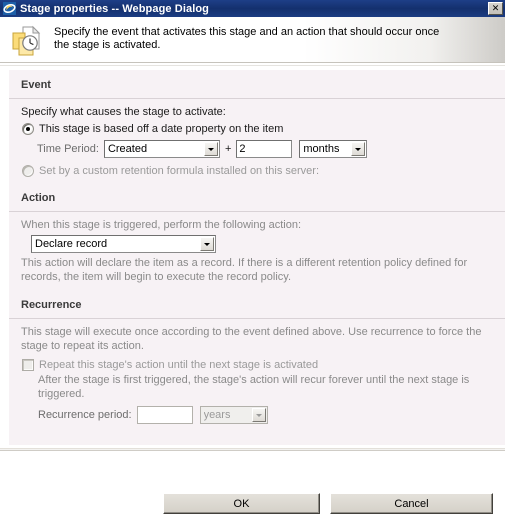 This screenshot has width=505, height=520. I want to click on action-select-row: Declare record, so click(268, 244).